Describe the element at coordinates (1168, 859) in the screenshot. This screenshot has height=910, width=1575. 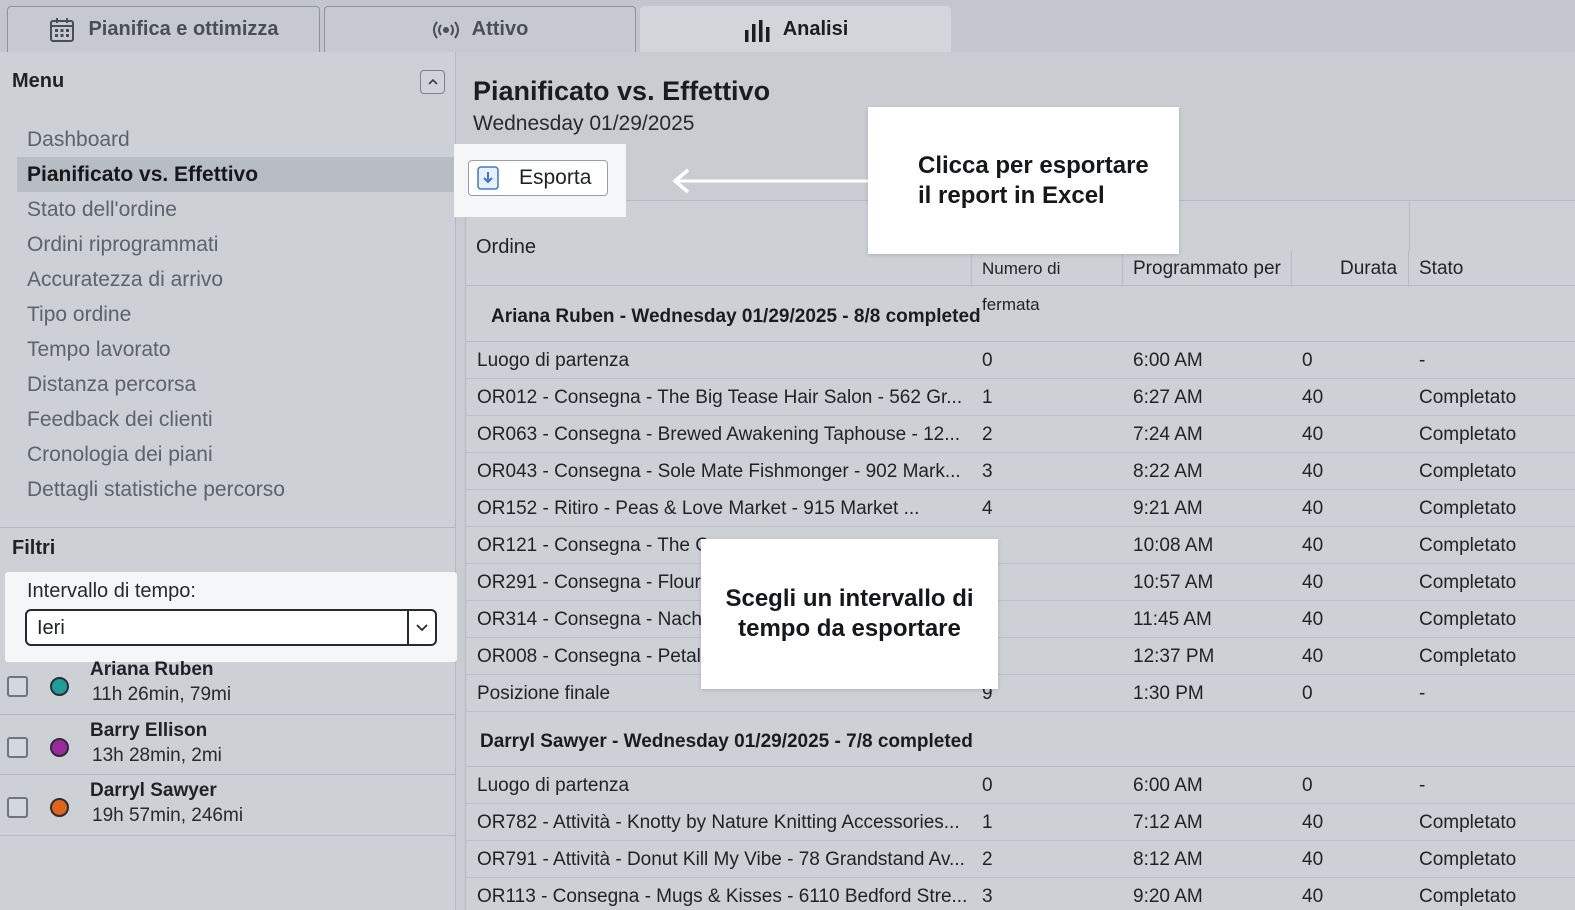
I see `cell-scheduled: 8:12 AM` at that location.